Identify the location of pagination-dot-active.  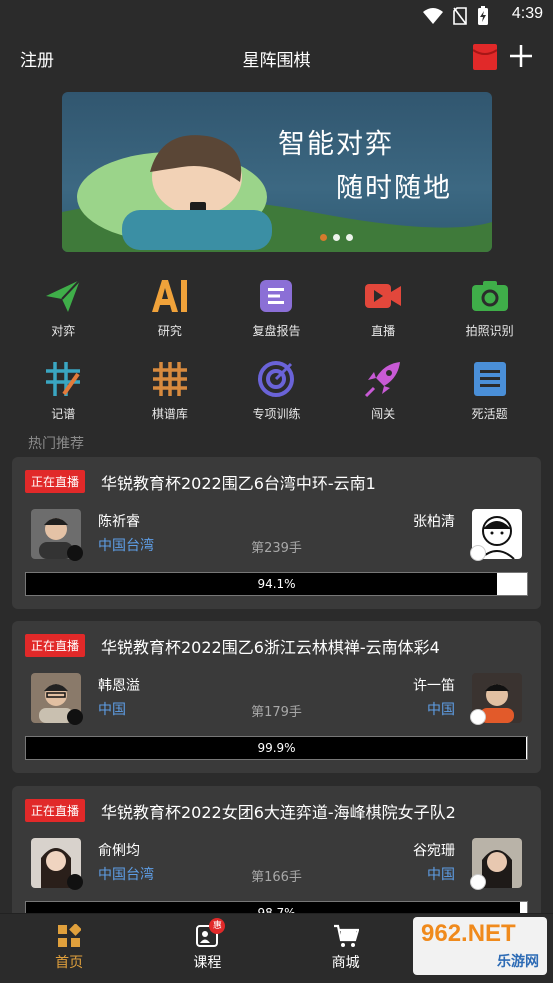
(323, 237).